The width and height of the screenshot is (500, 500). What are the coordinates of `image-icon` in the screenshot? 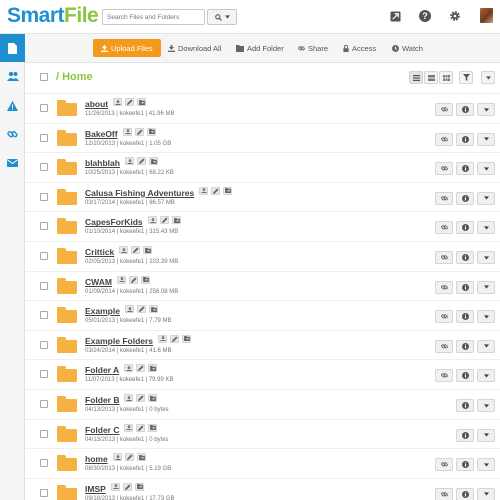 It's located at (395, 16).